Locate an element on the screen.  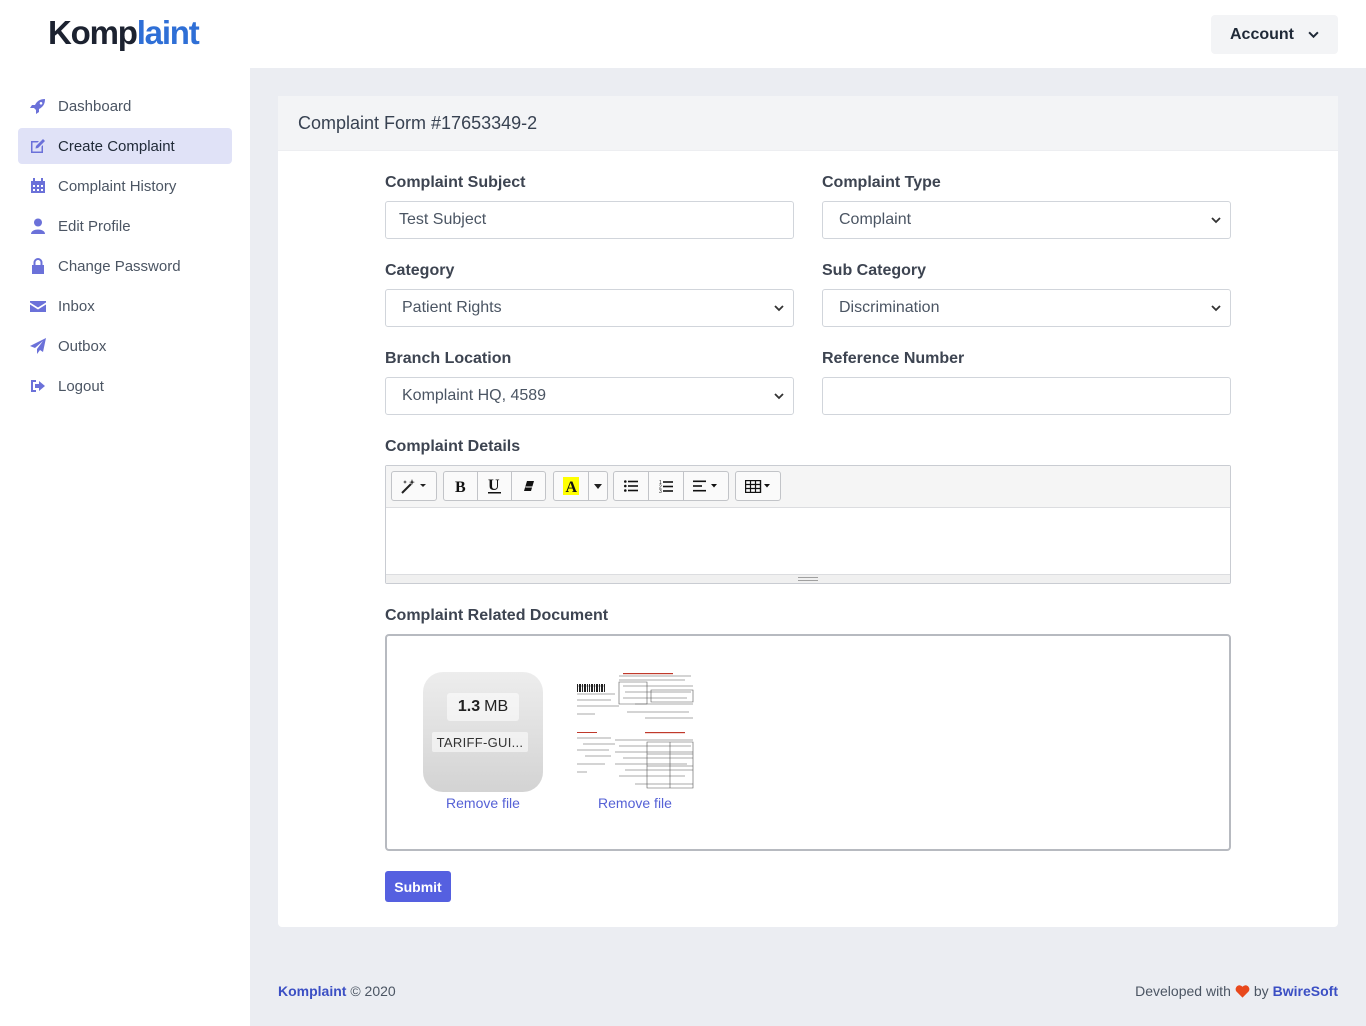
reference-label: Reference Number is located at coordinates (893, 358).